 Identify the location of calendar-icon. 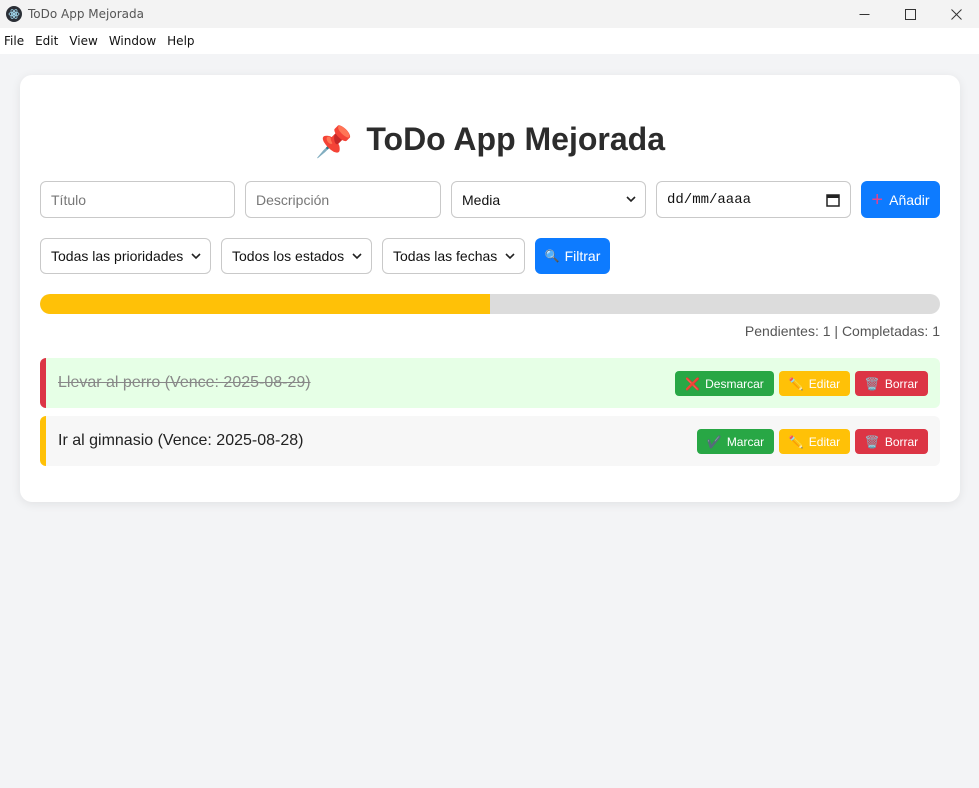
(833, 200).